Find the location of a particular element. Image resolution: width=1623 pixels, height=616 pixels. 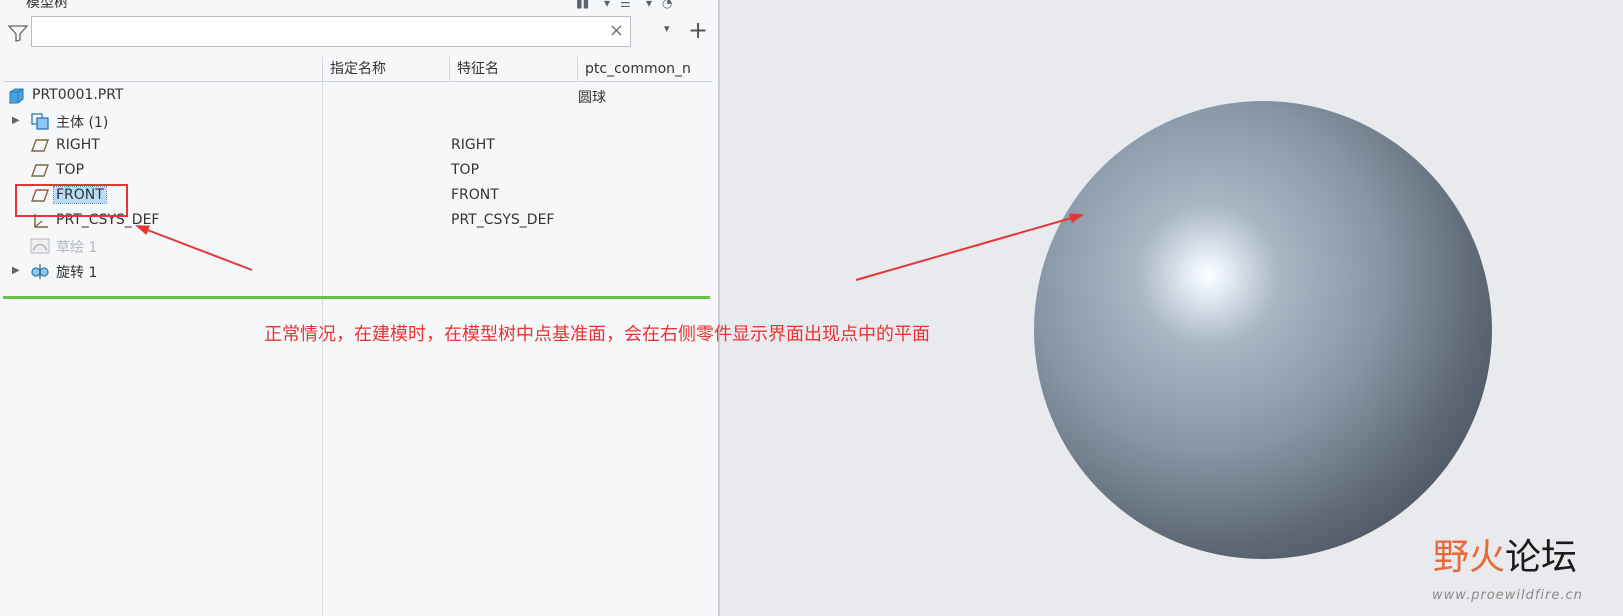

watermark: 野火论坛 www.proewildfire.cn is located at coordinates (1520, 568).